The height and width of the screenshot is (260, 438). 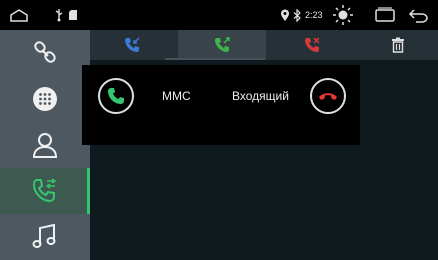 What do you see at coordinates (73, 15) in the screenshot?
I see `sd-card-icon` at bounding box center [73, 15].